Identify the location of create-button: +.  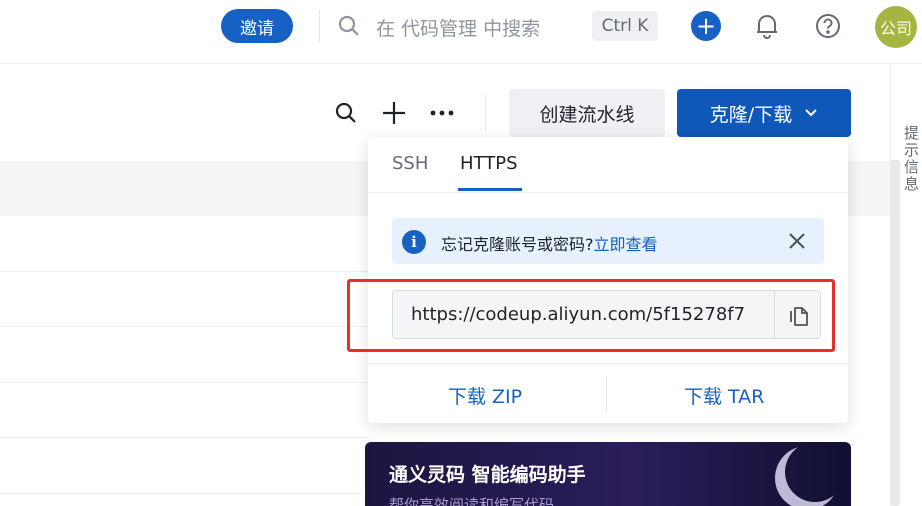
(706, 26).